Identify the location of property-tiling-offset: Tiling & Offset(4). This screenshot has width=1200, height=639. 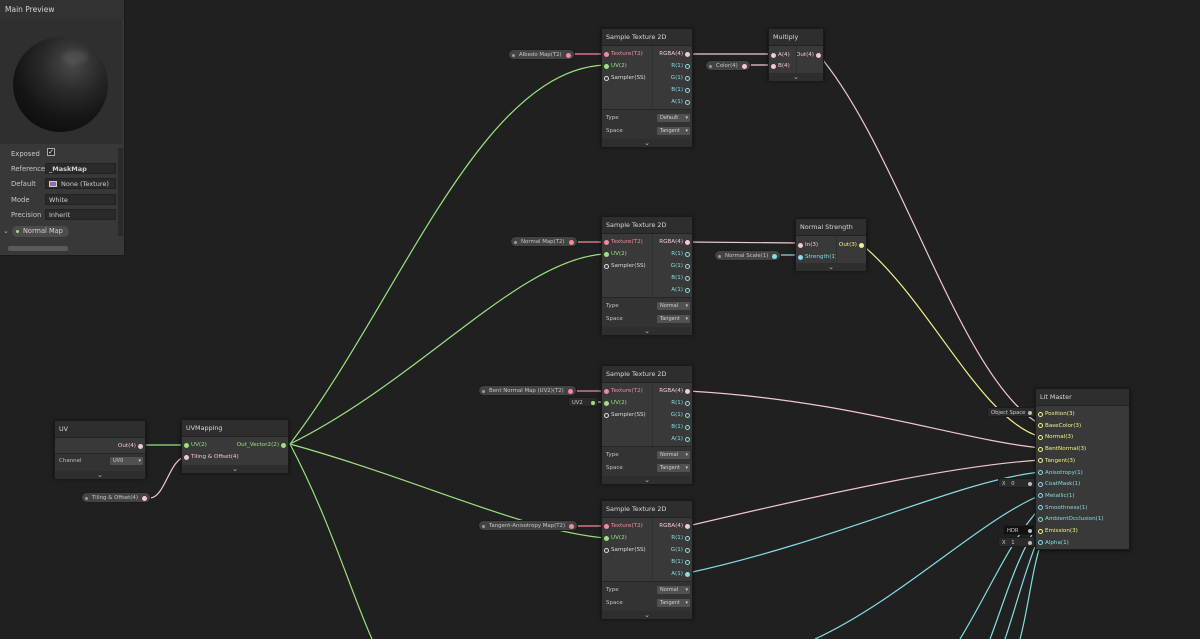
(116, 497).